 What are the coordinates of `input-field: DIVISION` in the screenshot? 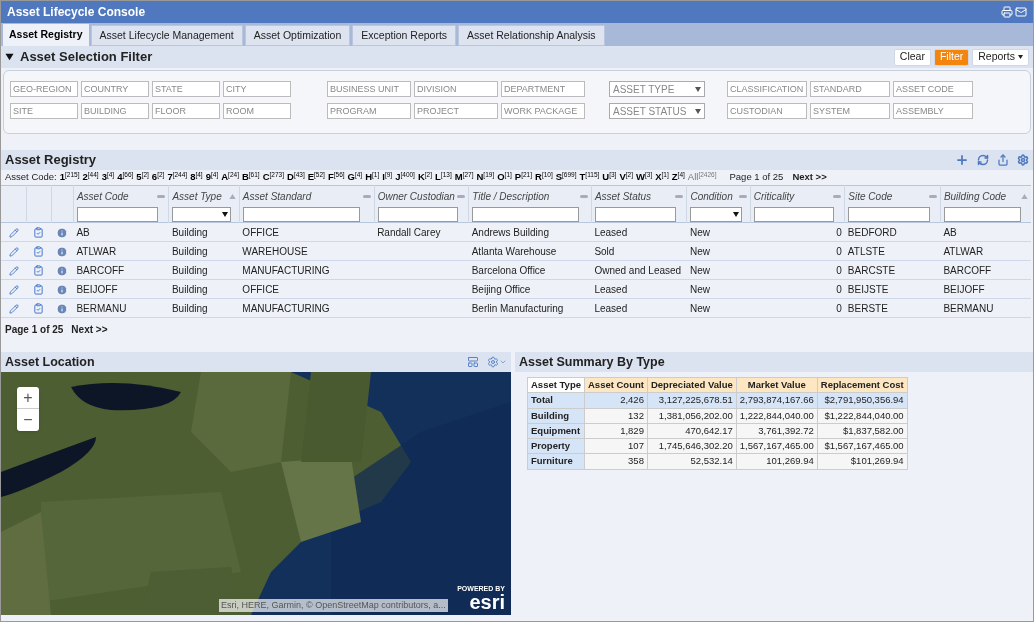 It's located at (456, 89).